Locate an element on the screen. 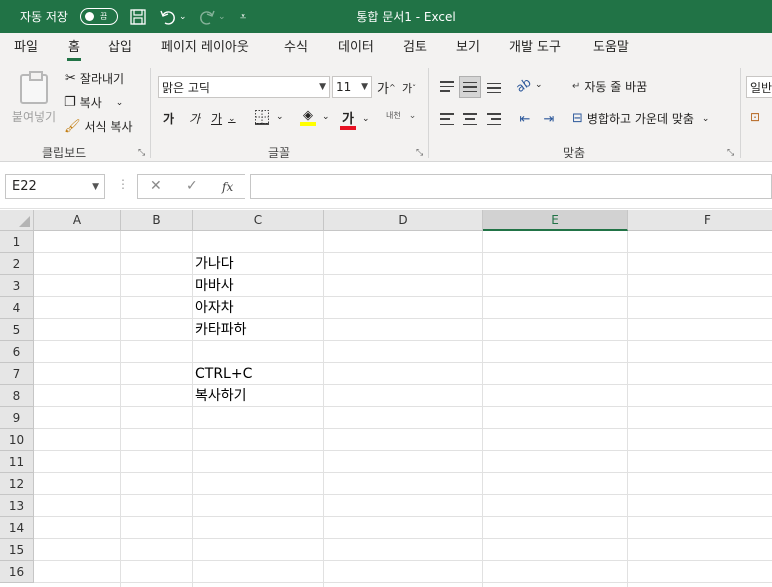  wrap-text-icon: ↵ is located at coordinates (576, 86).